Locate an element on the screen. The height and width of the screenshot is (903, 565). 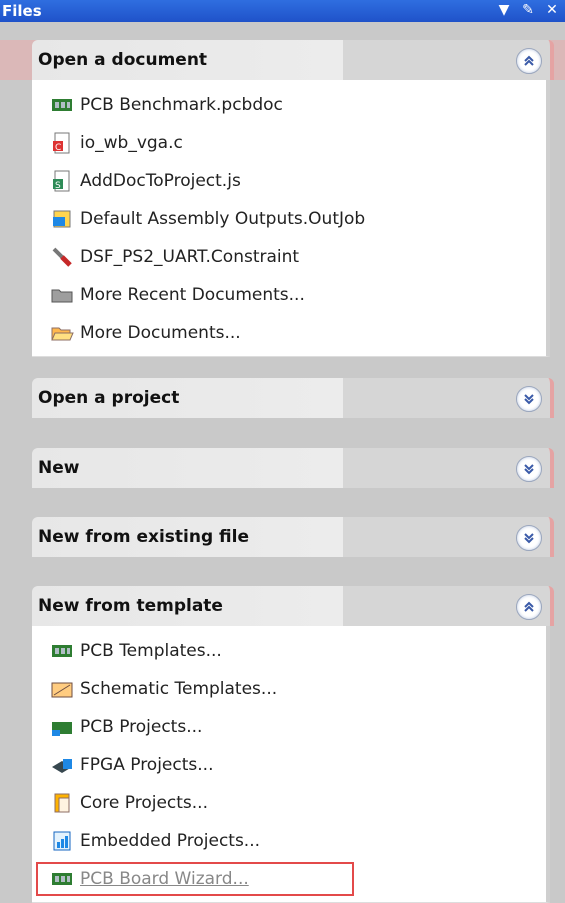
section-header-new: New is located at coordinates (293, 468).